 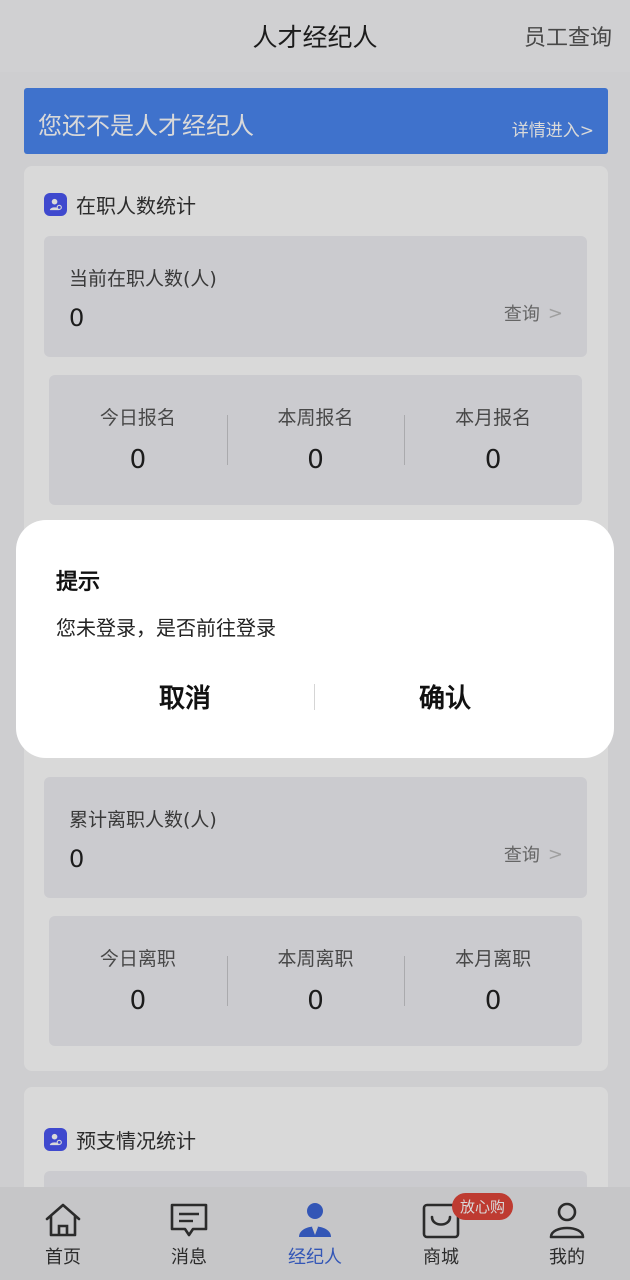 I want to click on dialog-message: 您未登录，是否前往登录, so click(x=166, y=628).